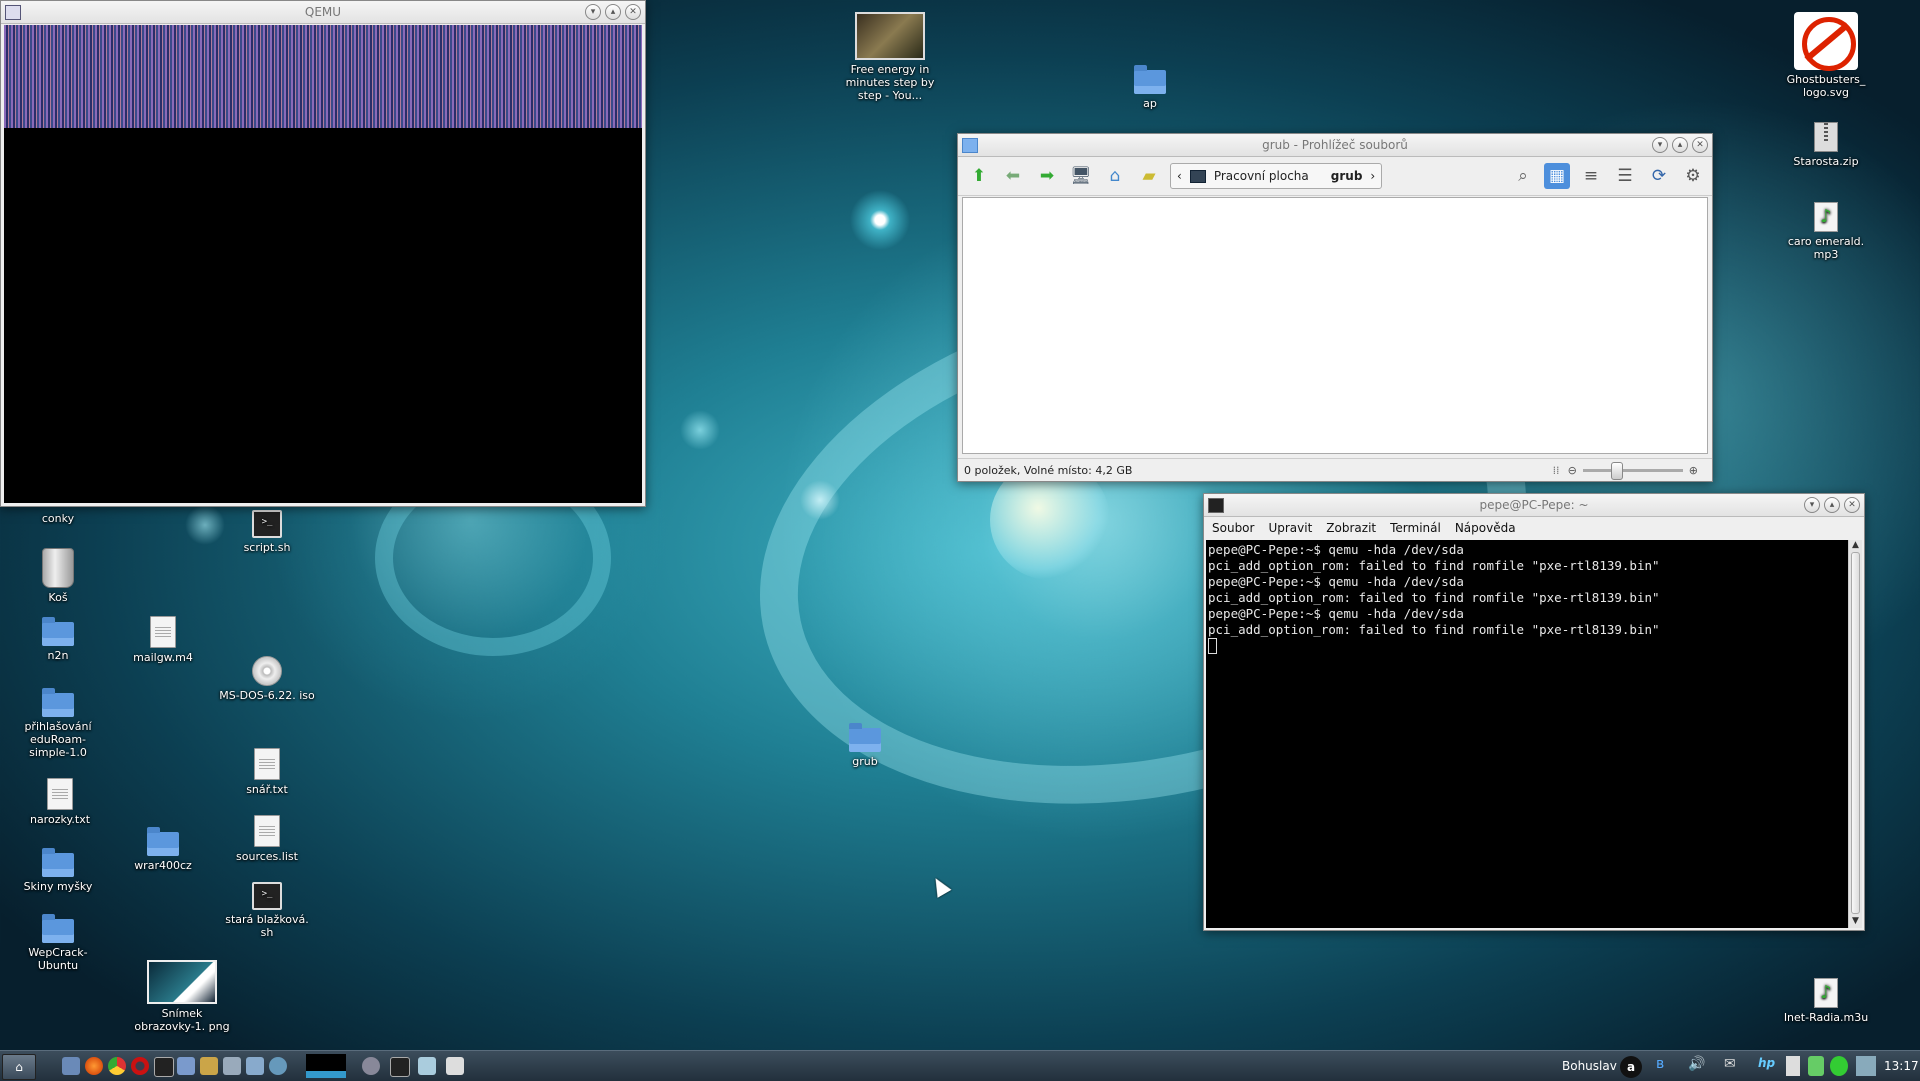 This screenshot has height=1081, width=1920. Describe the element at coordinates (1572, 470) in the screenshot. I see `zoom-out-icon: ⊖` at that location.